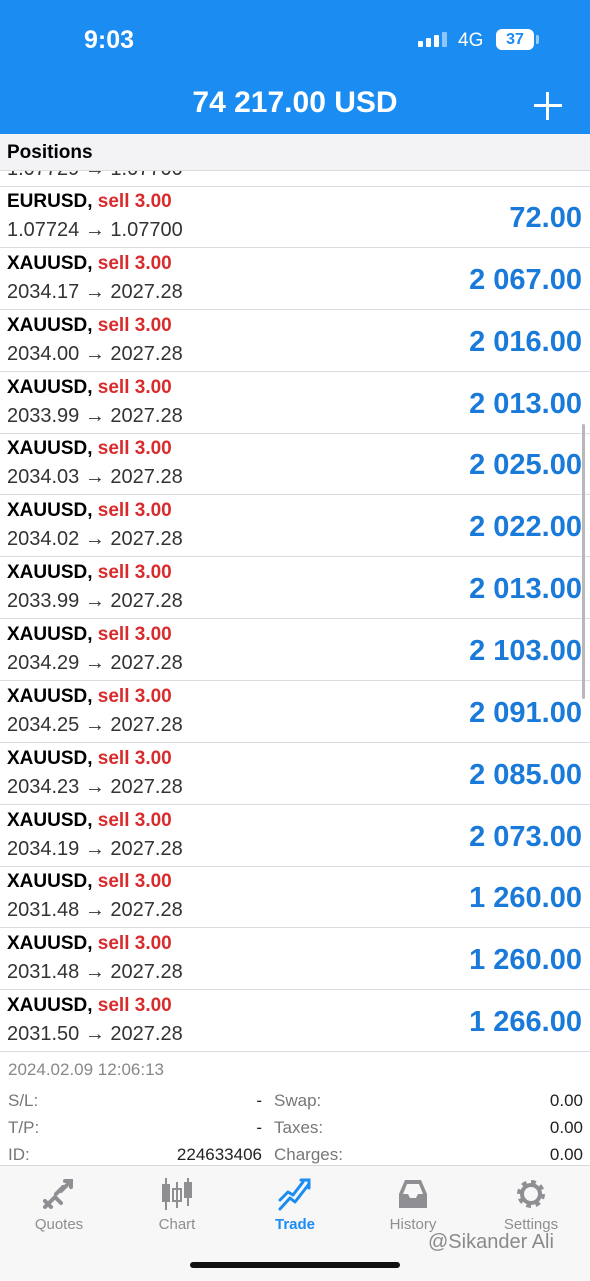  Describe the element at coordinates (566, 1154) in the screenshot. I see `charges-value: 0.00` at that location.